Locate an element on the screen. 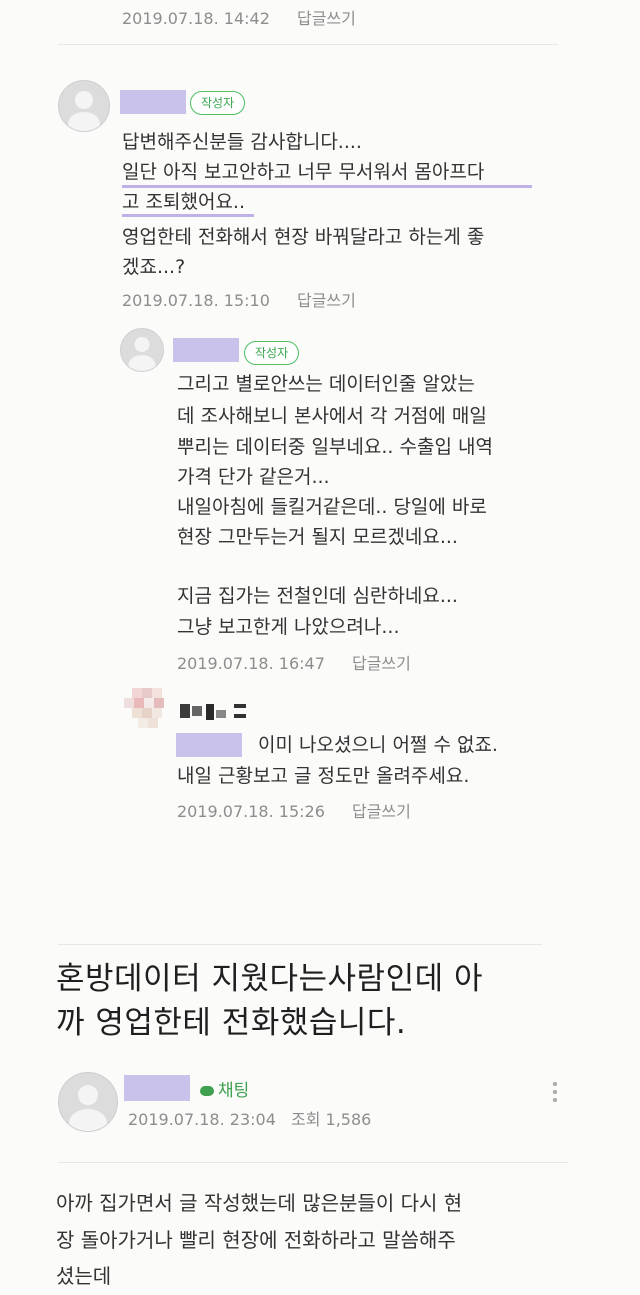 This screenshot has width=640, height=1295. post-body-line: 장 돌아가거나 빨리 현장에 전화하라고 말씀해주 is located at coordinates (256, 1240).